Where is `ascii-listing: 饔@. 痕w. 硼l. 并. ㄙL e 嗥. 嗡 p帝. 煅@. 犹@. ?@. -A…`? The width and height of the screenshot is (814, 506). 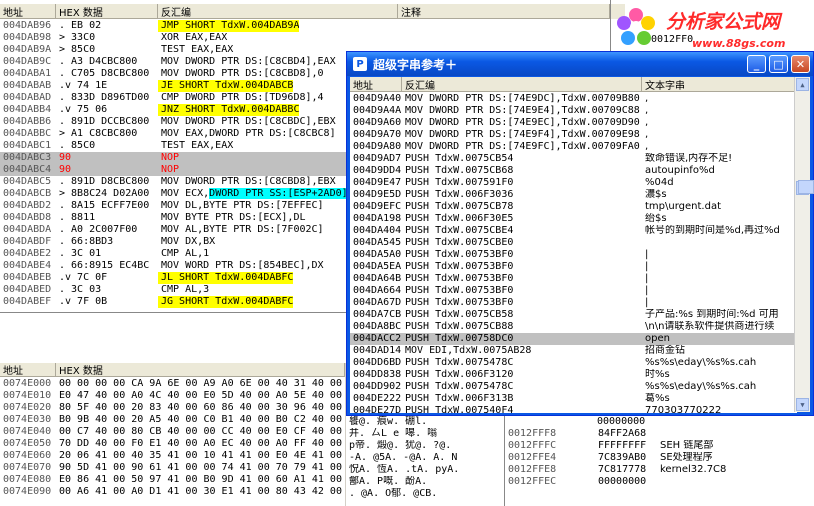 ascii-listing: 饔@. 痕w. 硼l. 并. ㄙL e 嗥. 嗡 p帝. 煅@. 犹@. ?@. -A… is located at coordinates (425, 458).